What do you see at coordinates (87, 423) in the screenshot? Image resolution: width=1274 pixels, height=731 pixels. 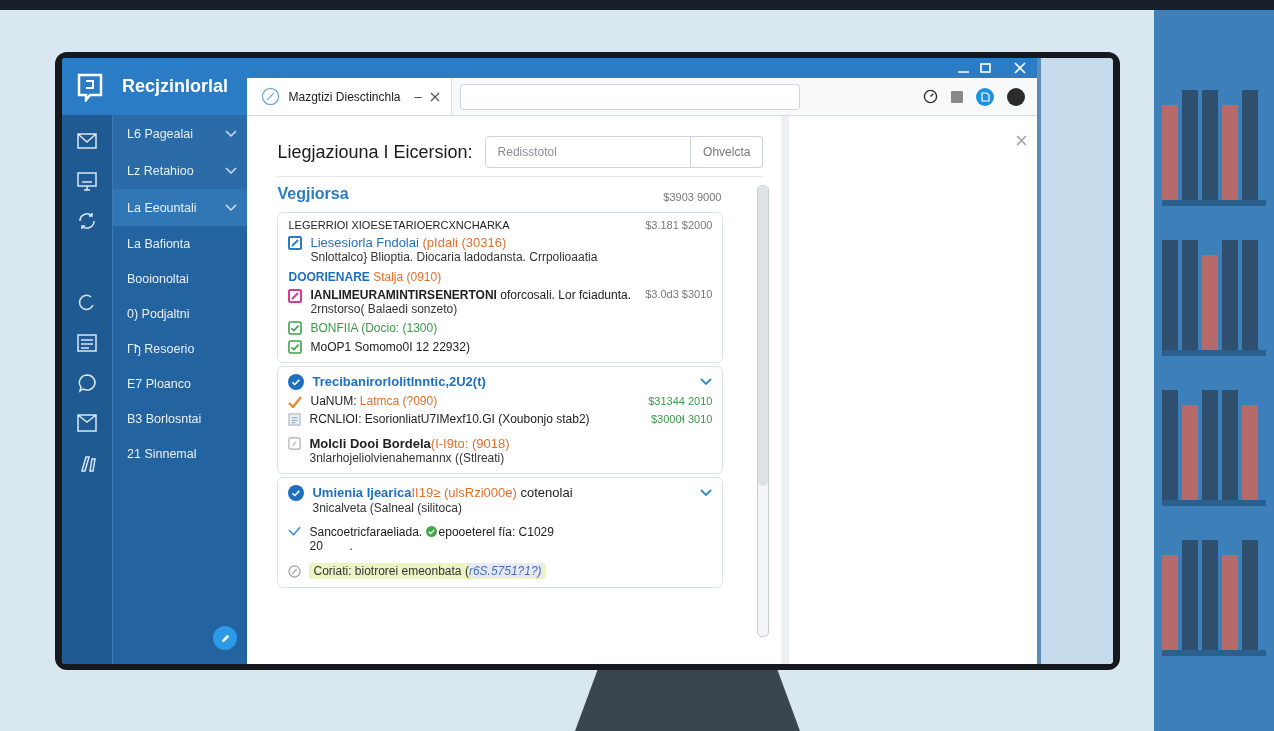 I see `envelope-icon` at bounding box center [87, 423].